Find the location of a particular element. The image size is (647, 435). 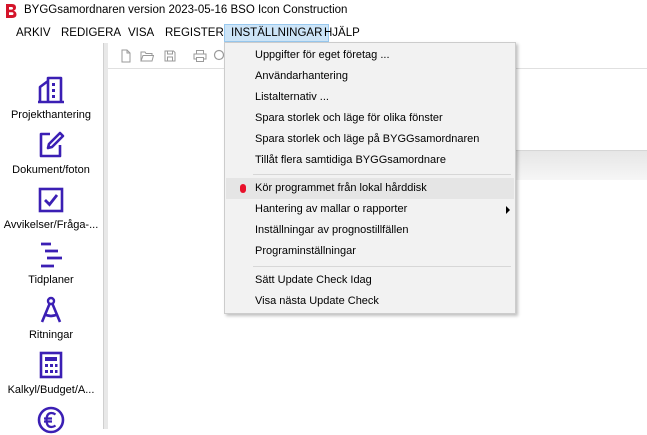

menu-hjalp: HJÄLP is located at coordinates (342, 33).